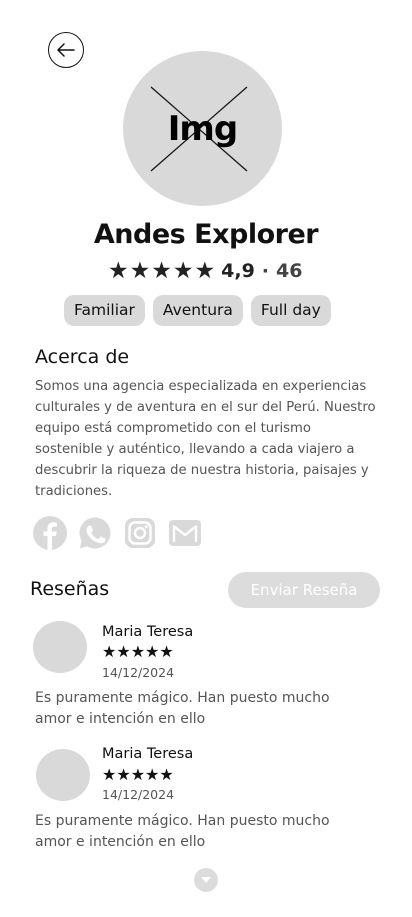  I want to click on review-count: 46, so click(289, 271).